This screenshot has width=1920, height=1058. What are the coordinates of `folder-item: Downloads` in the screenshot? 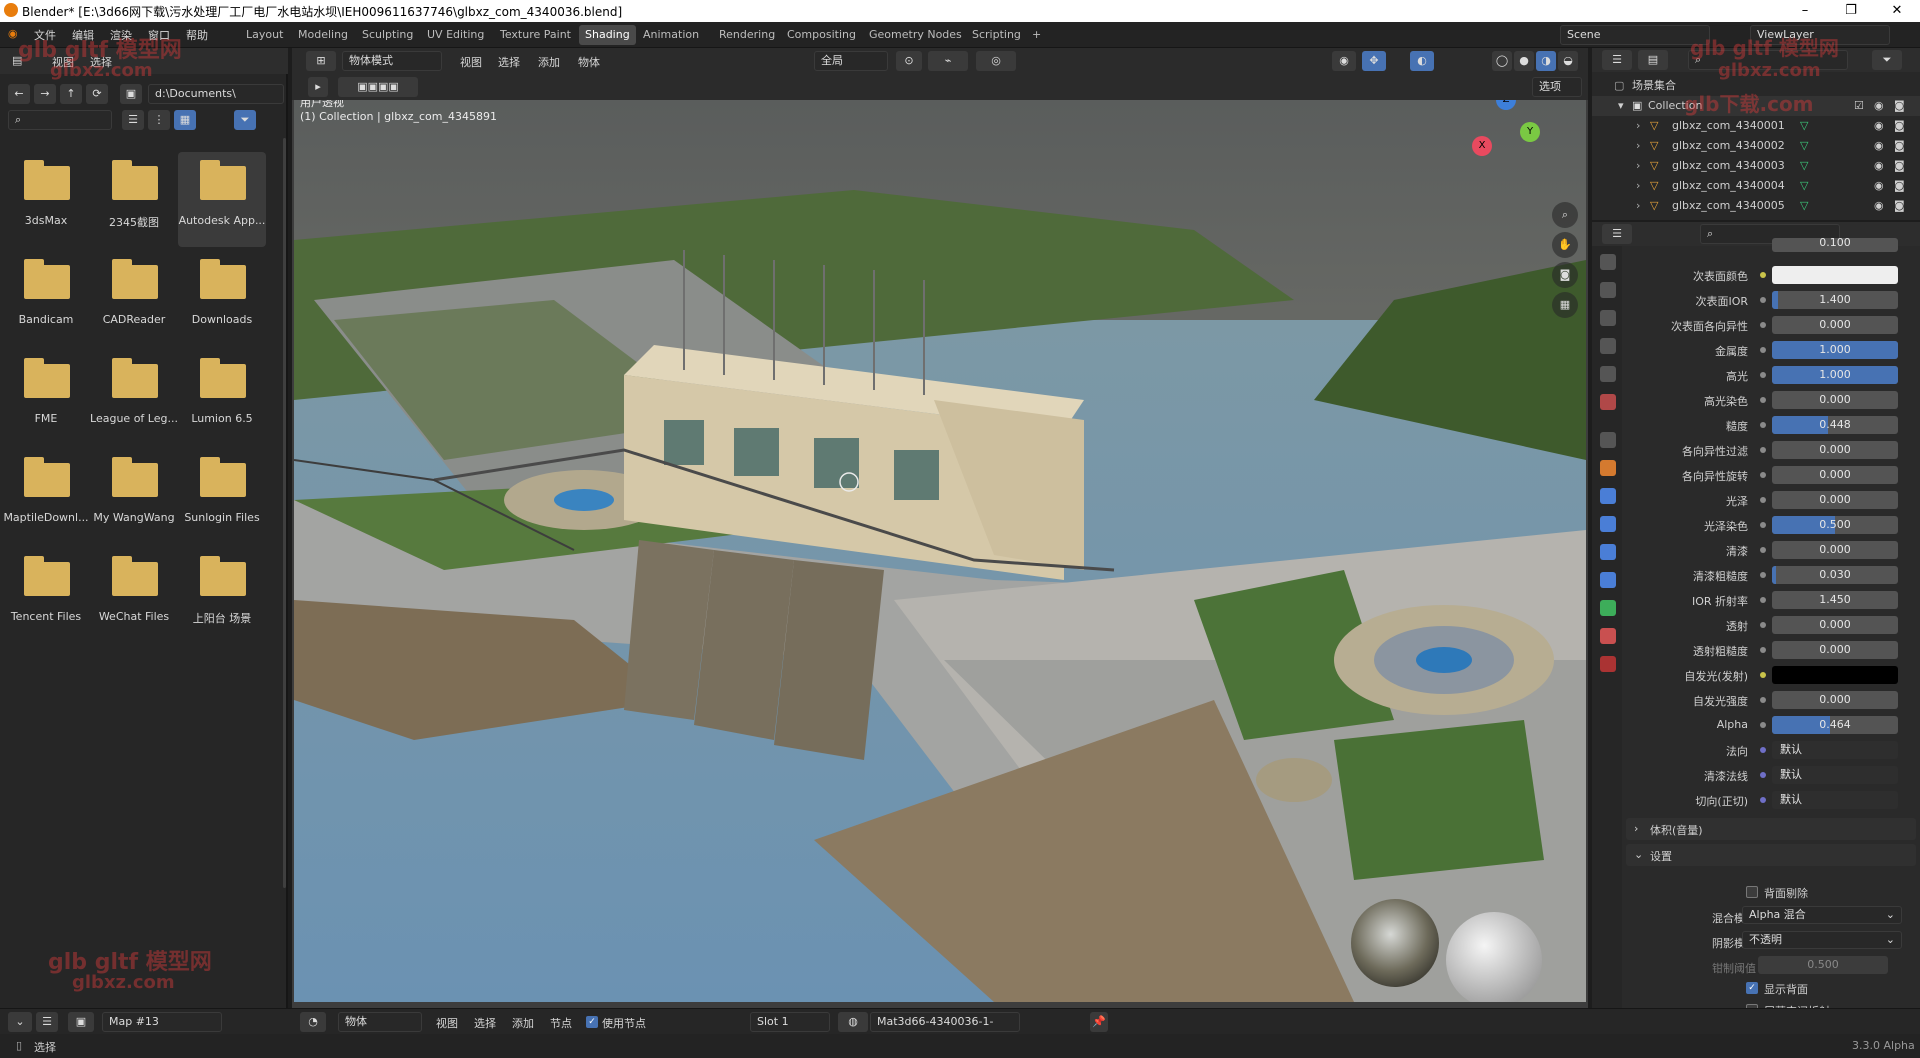 It's located at (222, 298).